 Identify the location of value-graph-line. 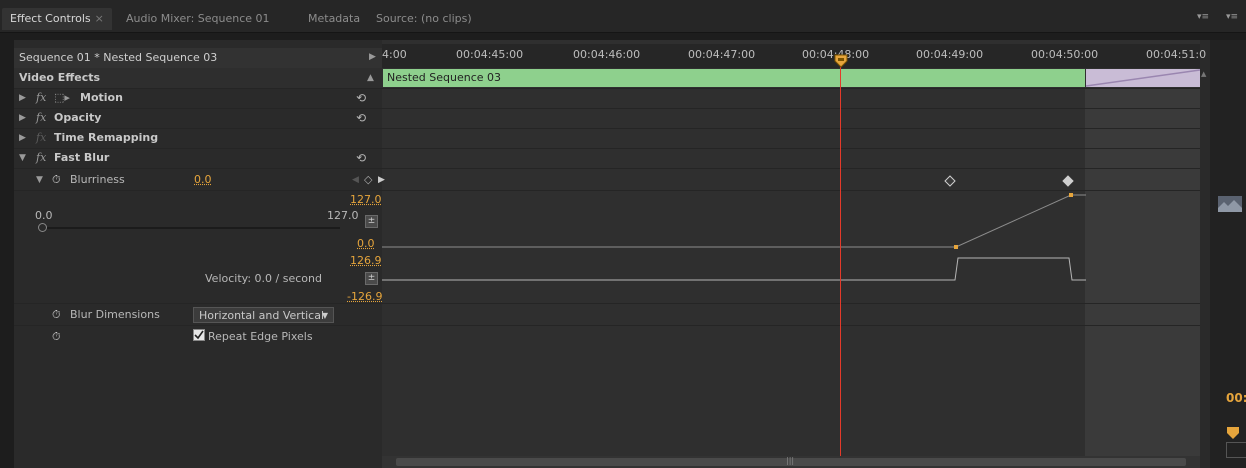
(734, 221).